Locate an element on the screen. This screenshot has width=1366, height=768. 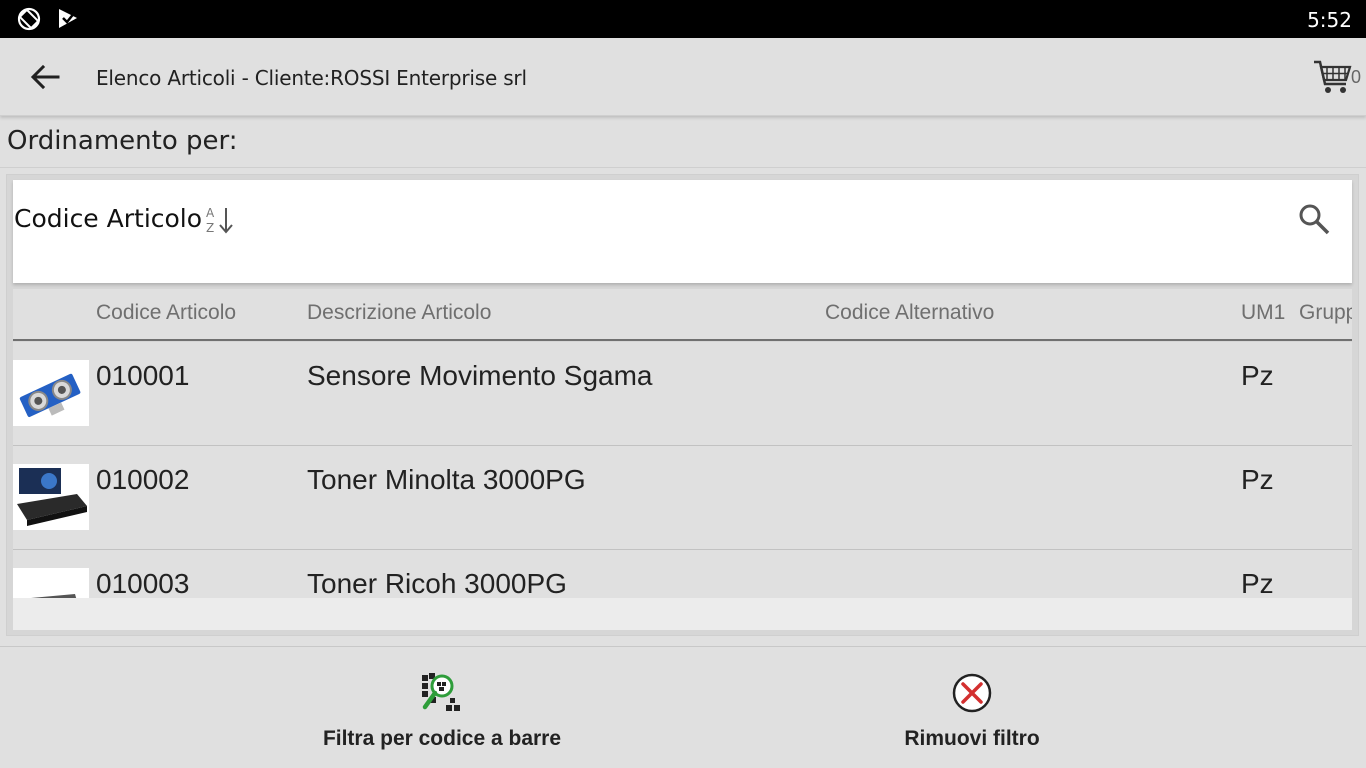
remove-filter-button: Rimuovi filtro is located at coordinates (972, 707).